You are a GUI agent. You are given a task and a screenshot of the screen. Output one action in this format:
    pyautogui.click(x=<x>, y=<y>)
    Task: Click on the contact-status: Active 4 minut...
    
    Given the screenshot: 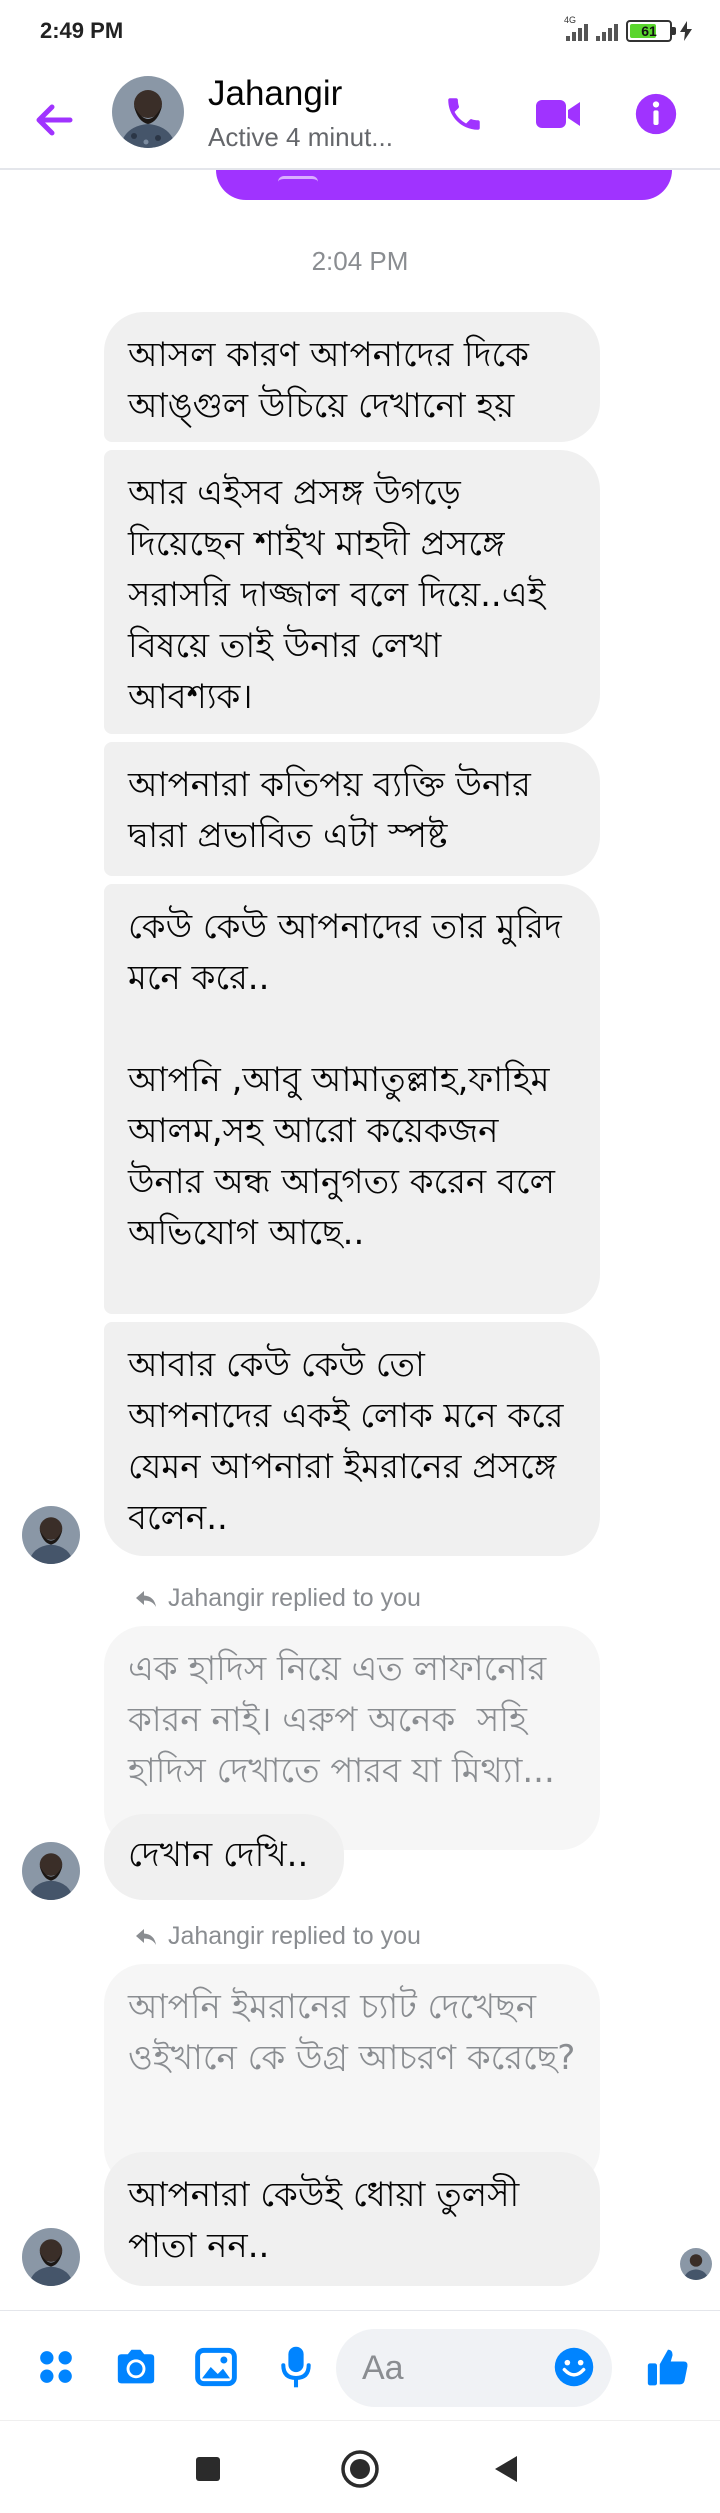 What is the action you would take?
    pyautogui.click(x=300, y=137)
    